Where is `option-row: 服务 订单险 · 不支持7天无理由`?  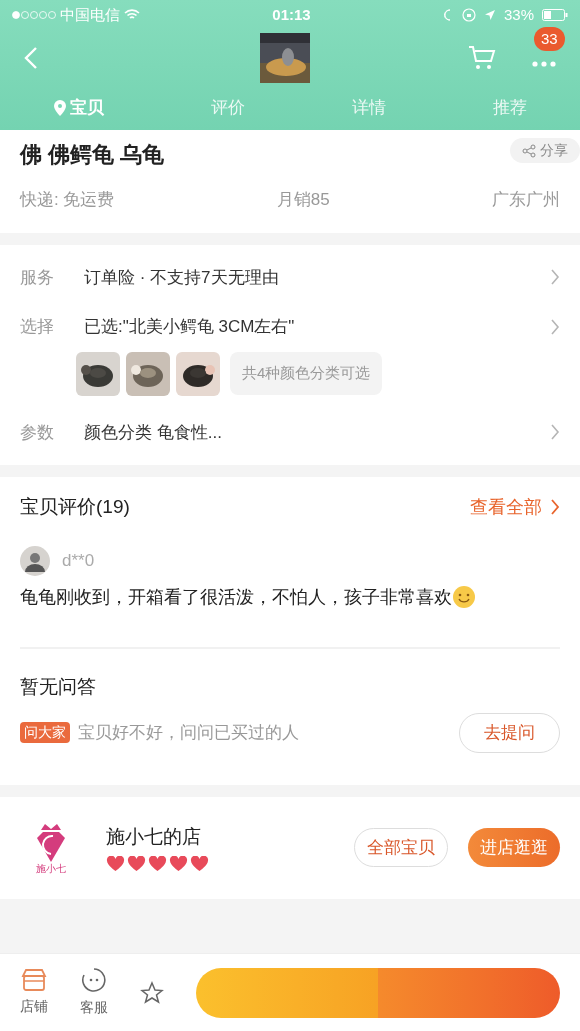 option-row: 服务 订单险 · 不支持7天无理由 is located at coordinates (290, 277).